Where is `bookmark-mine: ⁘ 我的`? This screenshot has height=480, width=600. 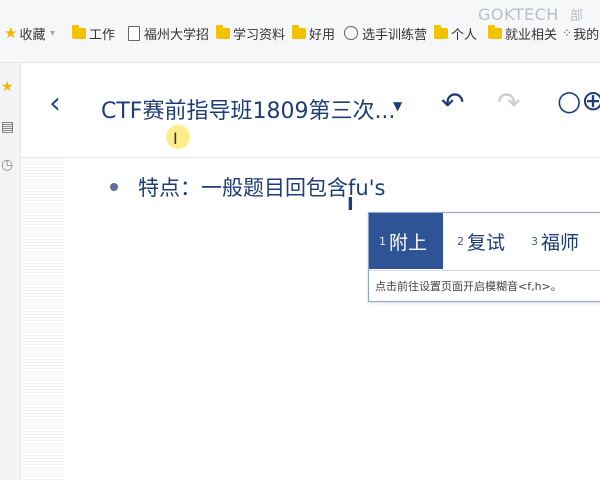
bookmark-mine: ⁘ 我的 is located at coordinates (581, 33).